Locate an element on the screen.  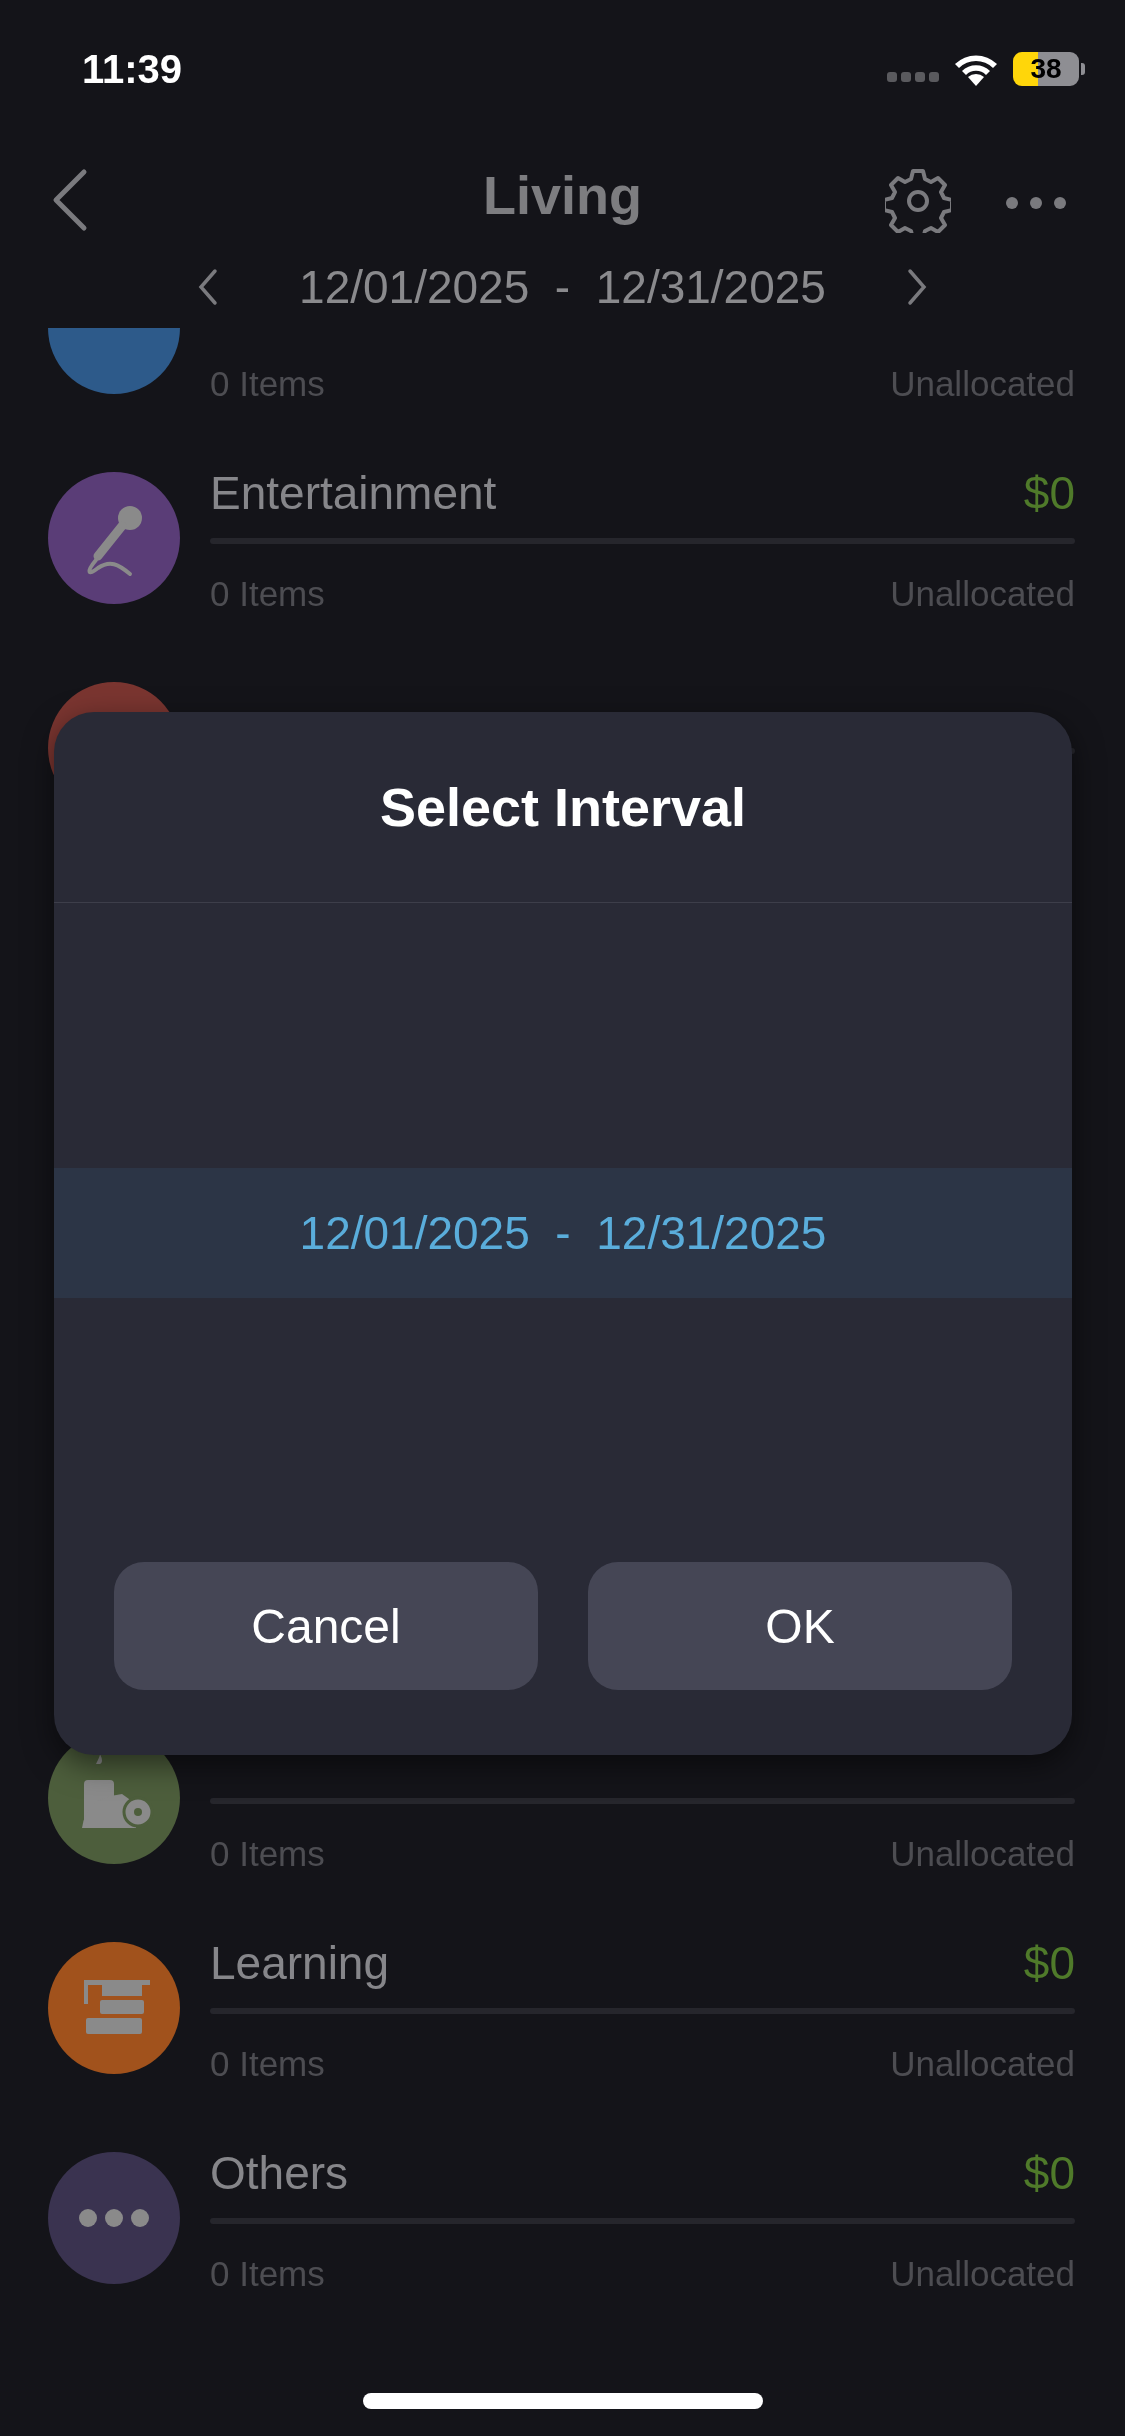
settings-icon is located at coordinates (918, 200).